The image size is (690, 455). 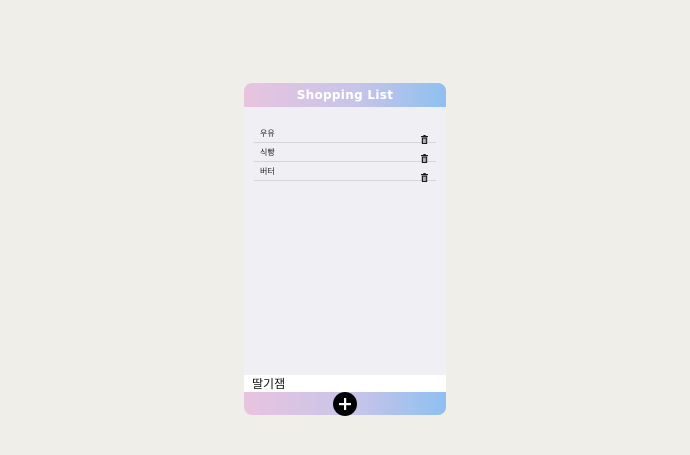 I want to click on item-input, so click(x=345, y=383).